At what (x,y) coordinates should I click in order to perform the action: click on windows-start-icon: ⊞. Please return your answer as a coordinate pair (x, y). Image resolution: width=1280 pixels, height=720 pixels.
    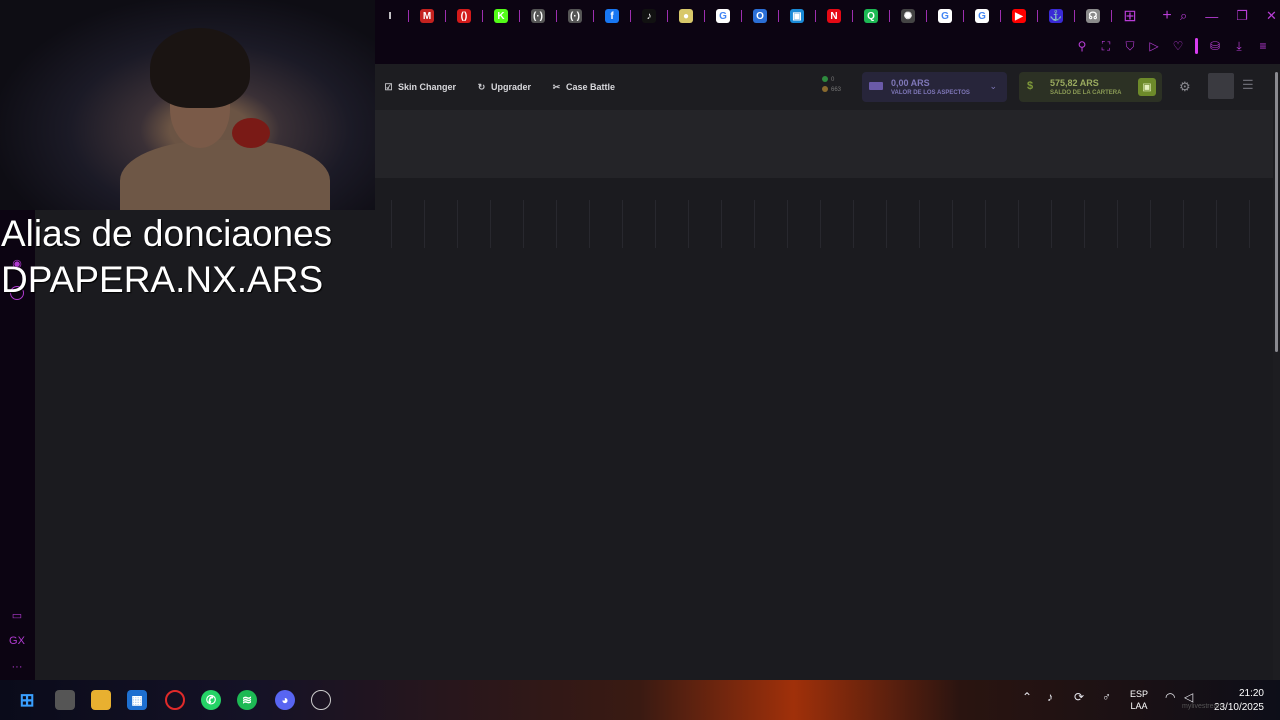
    Looking at the image, I should click on (27, 700).